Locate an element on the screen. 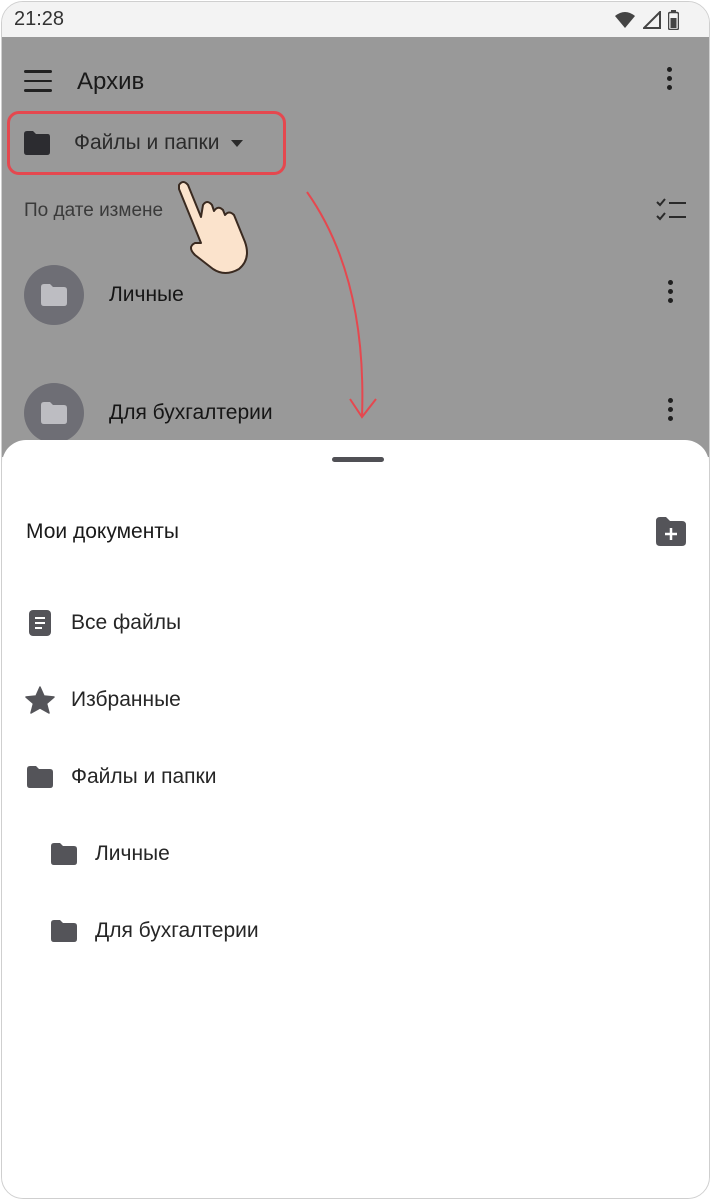  sheet-item-all-files: Все файлы is located at coordinates (355, 623).